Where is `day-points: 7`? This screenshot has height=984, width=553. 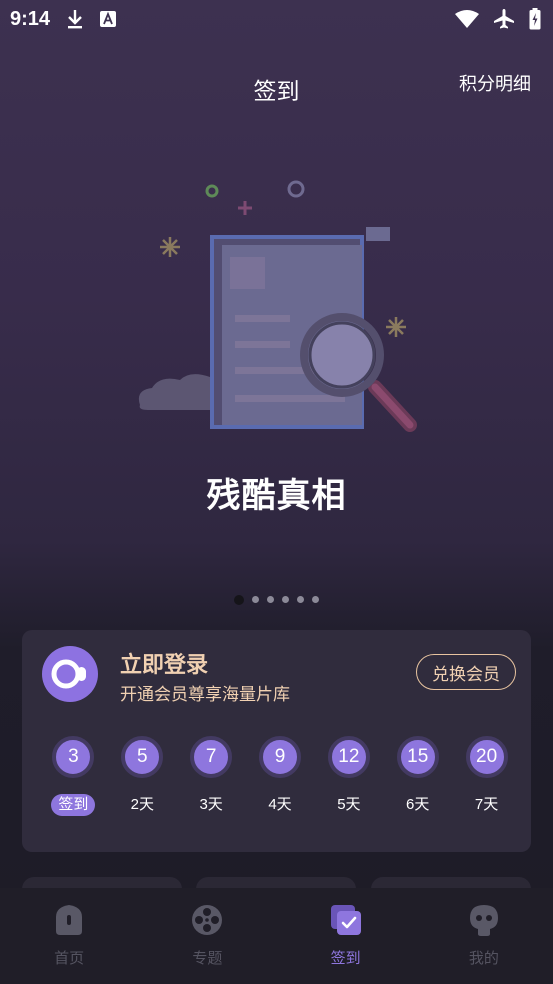
day-points: 7 is located at coordinates (211, 757).